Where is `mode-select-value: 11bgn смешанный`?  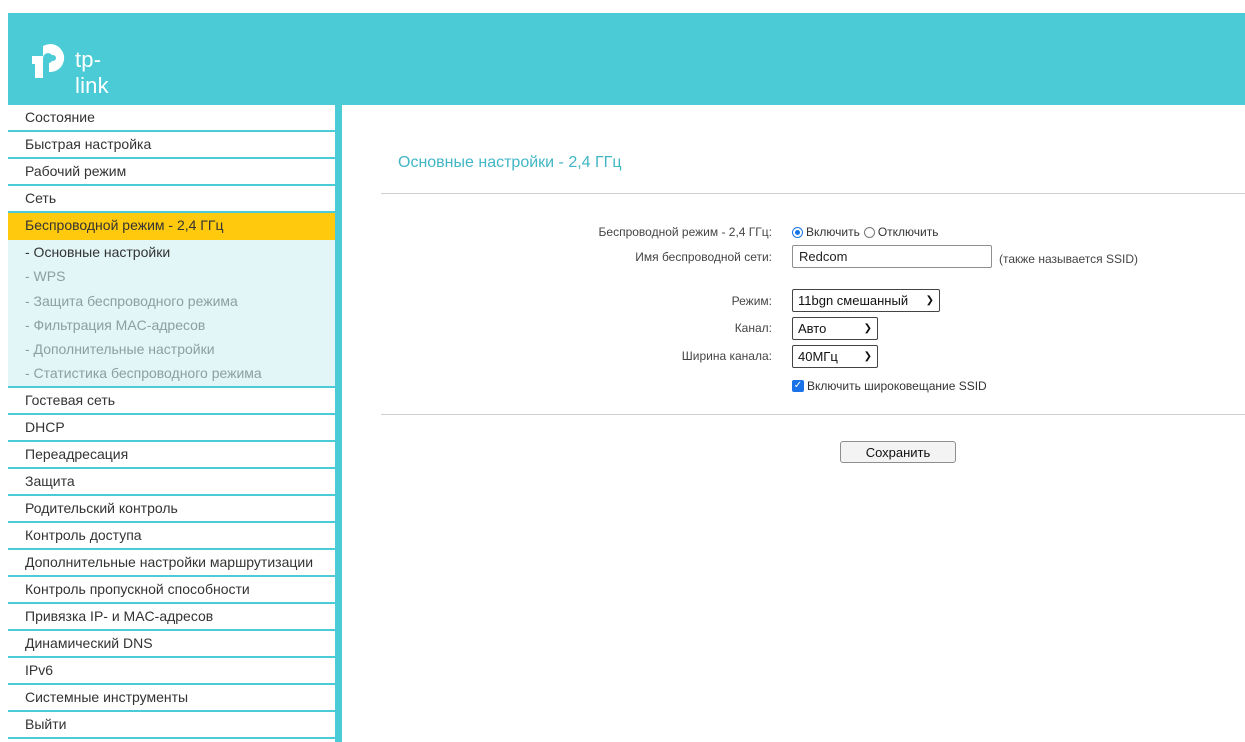 mode-select-value: 11bgn смешанный is located at coordinates (853, 300).